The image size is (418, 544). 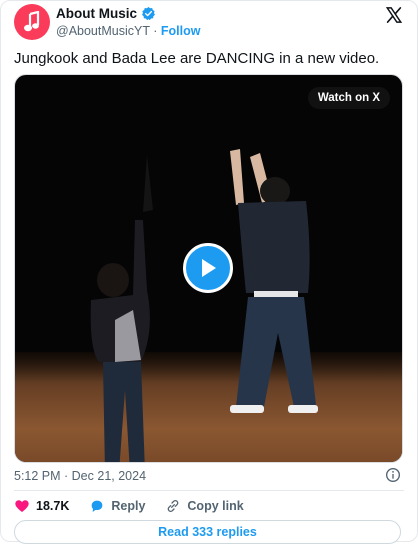 I want to click on author-name: About Music, so click(x=96, y=13).